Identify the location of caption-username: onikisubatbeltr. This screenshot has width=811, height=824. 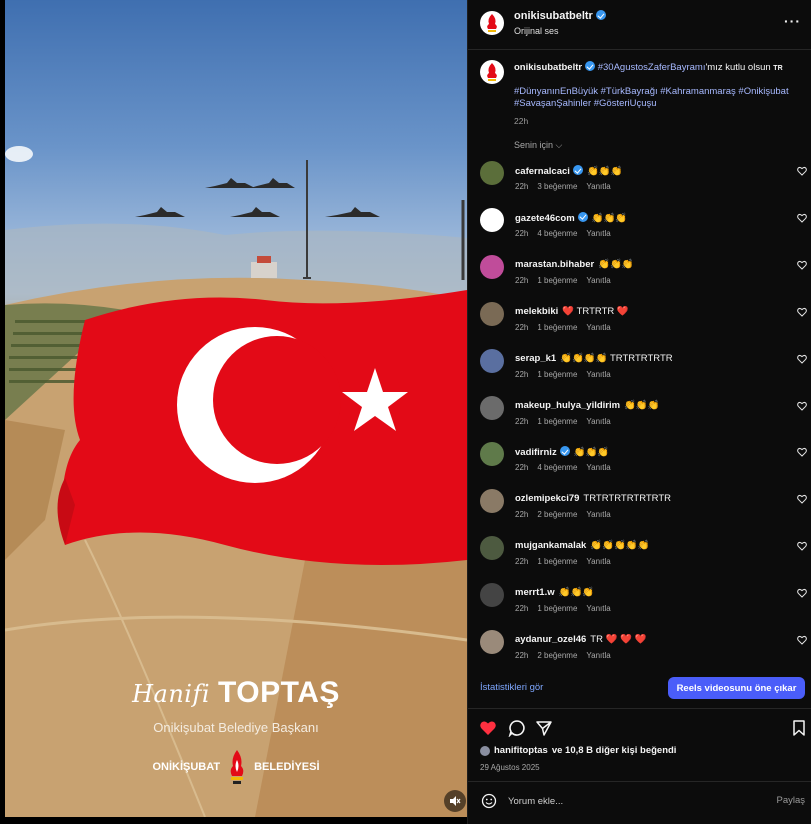
(548, 67).